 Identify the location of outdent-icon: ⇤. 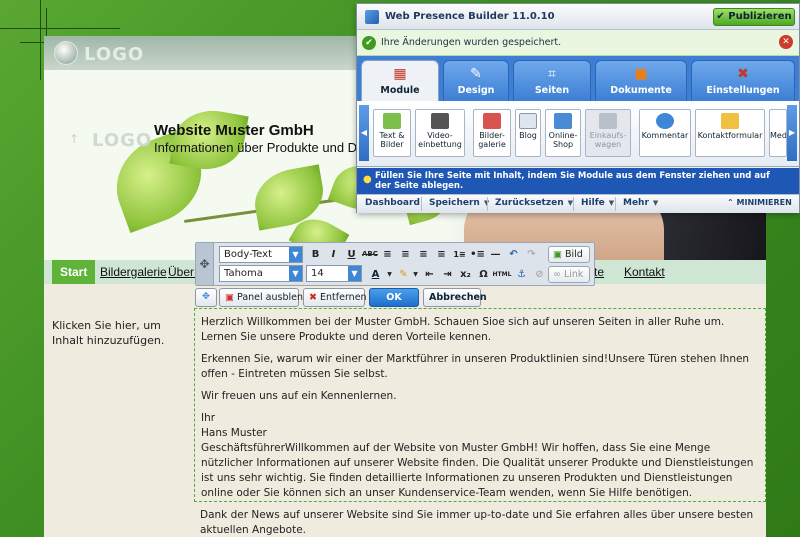
(429, 274).